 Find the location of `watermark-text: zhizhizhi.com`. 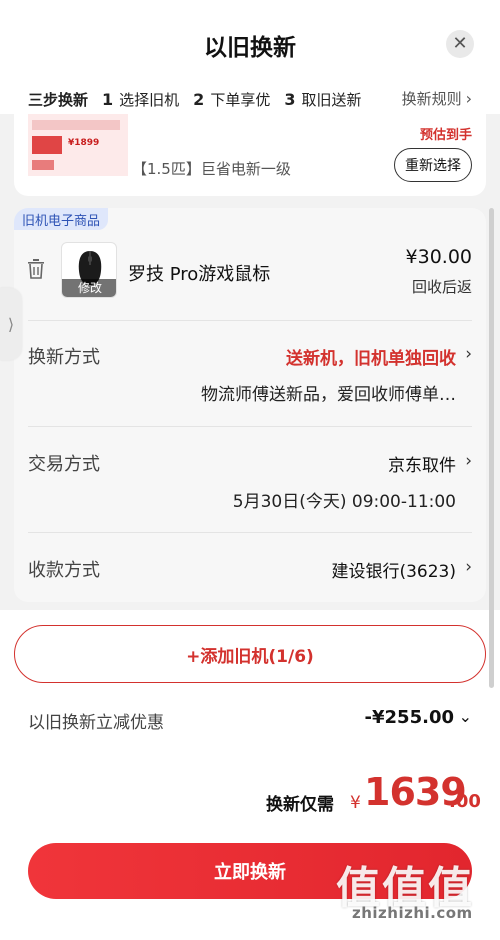

watermark-text: zhizhizhi.com is located at coordinates (412, 913).